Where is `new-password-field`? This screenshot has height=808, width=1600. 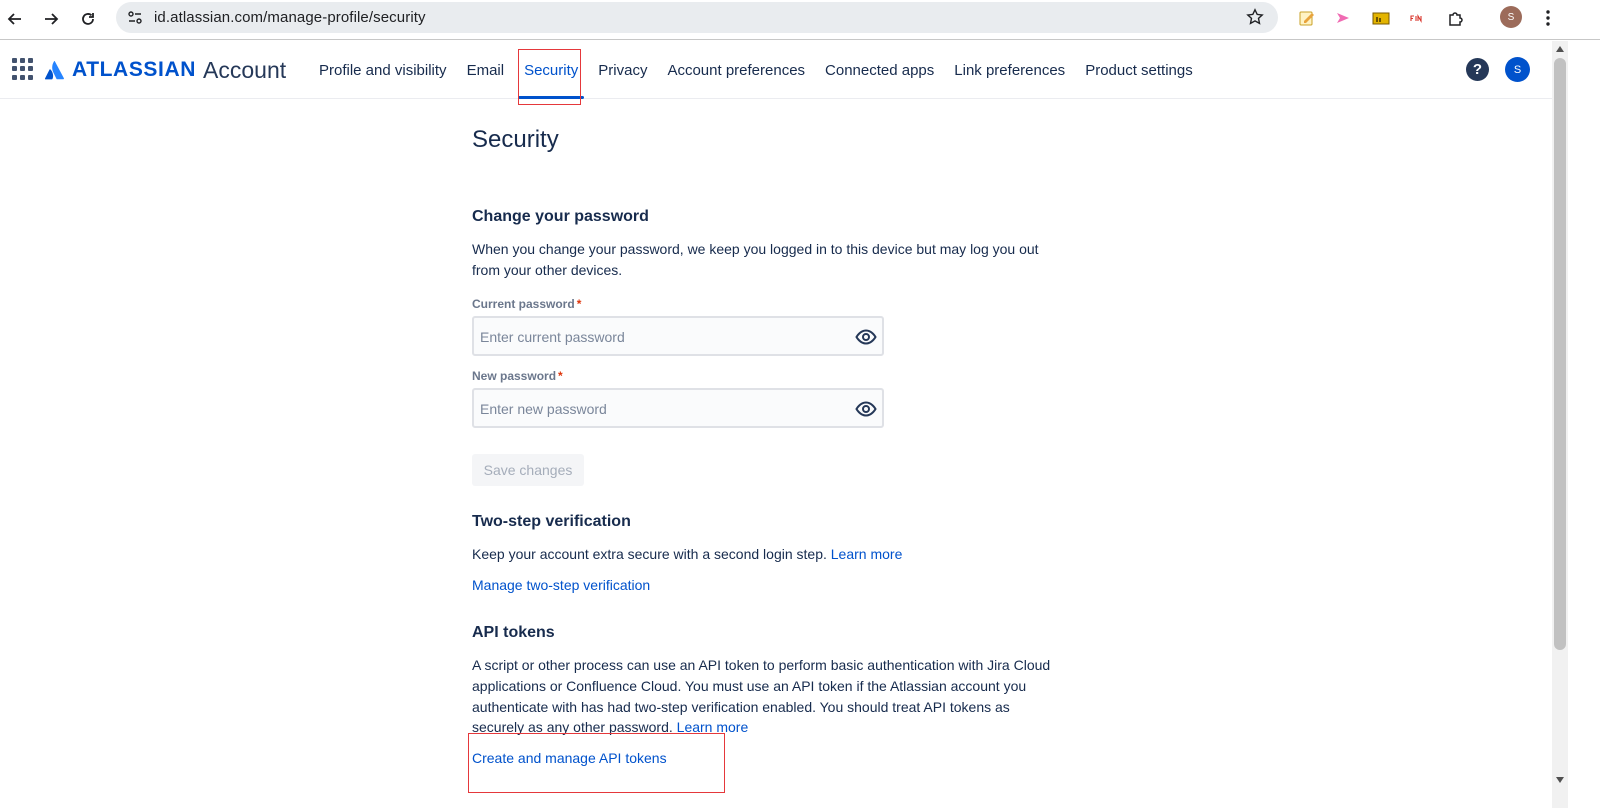
new-password-field is located at coordinates (678, 408).